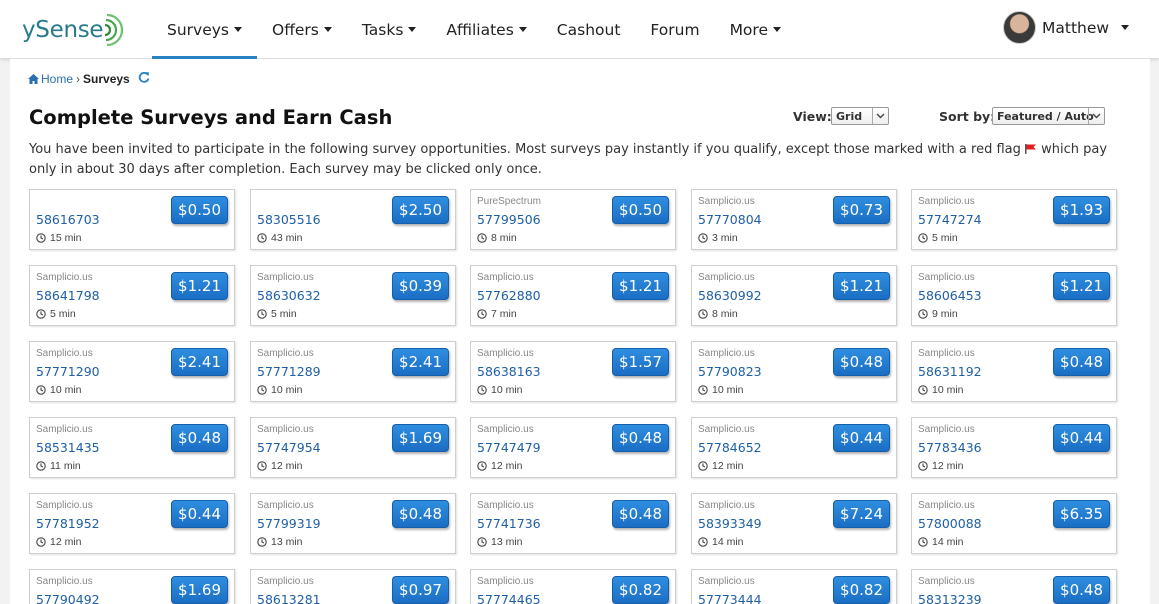 This screenshot has height=604, width=1159. Describe the element at coordinates (1014, 371) in the screenshot. I see `survey-card: Samplicio.us 58631192 10 min $0.48` at that location.